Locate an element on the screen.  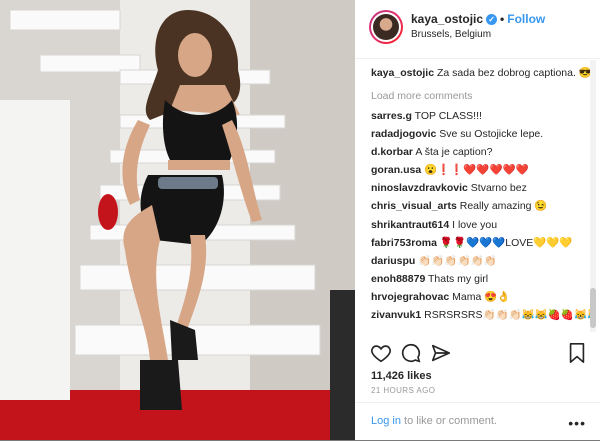
comment-item: shrikantraut614 I love you is located at coordinates (482, 227).